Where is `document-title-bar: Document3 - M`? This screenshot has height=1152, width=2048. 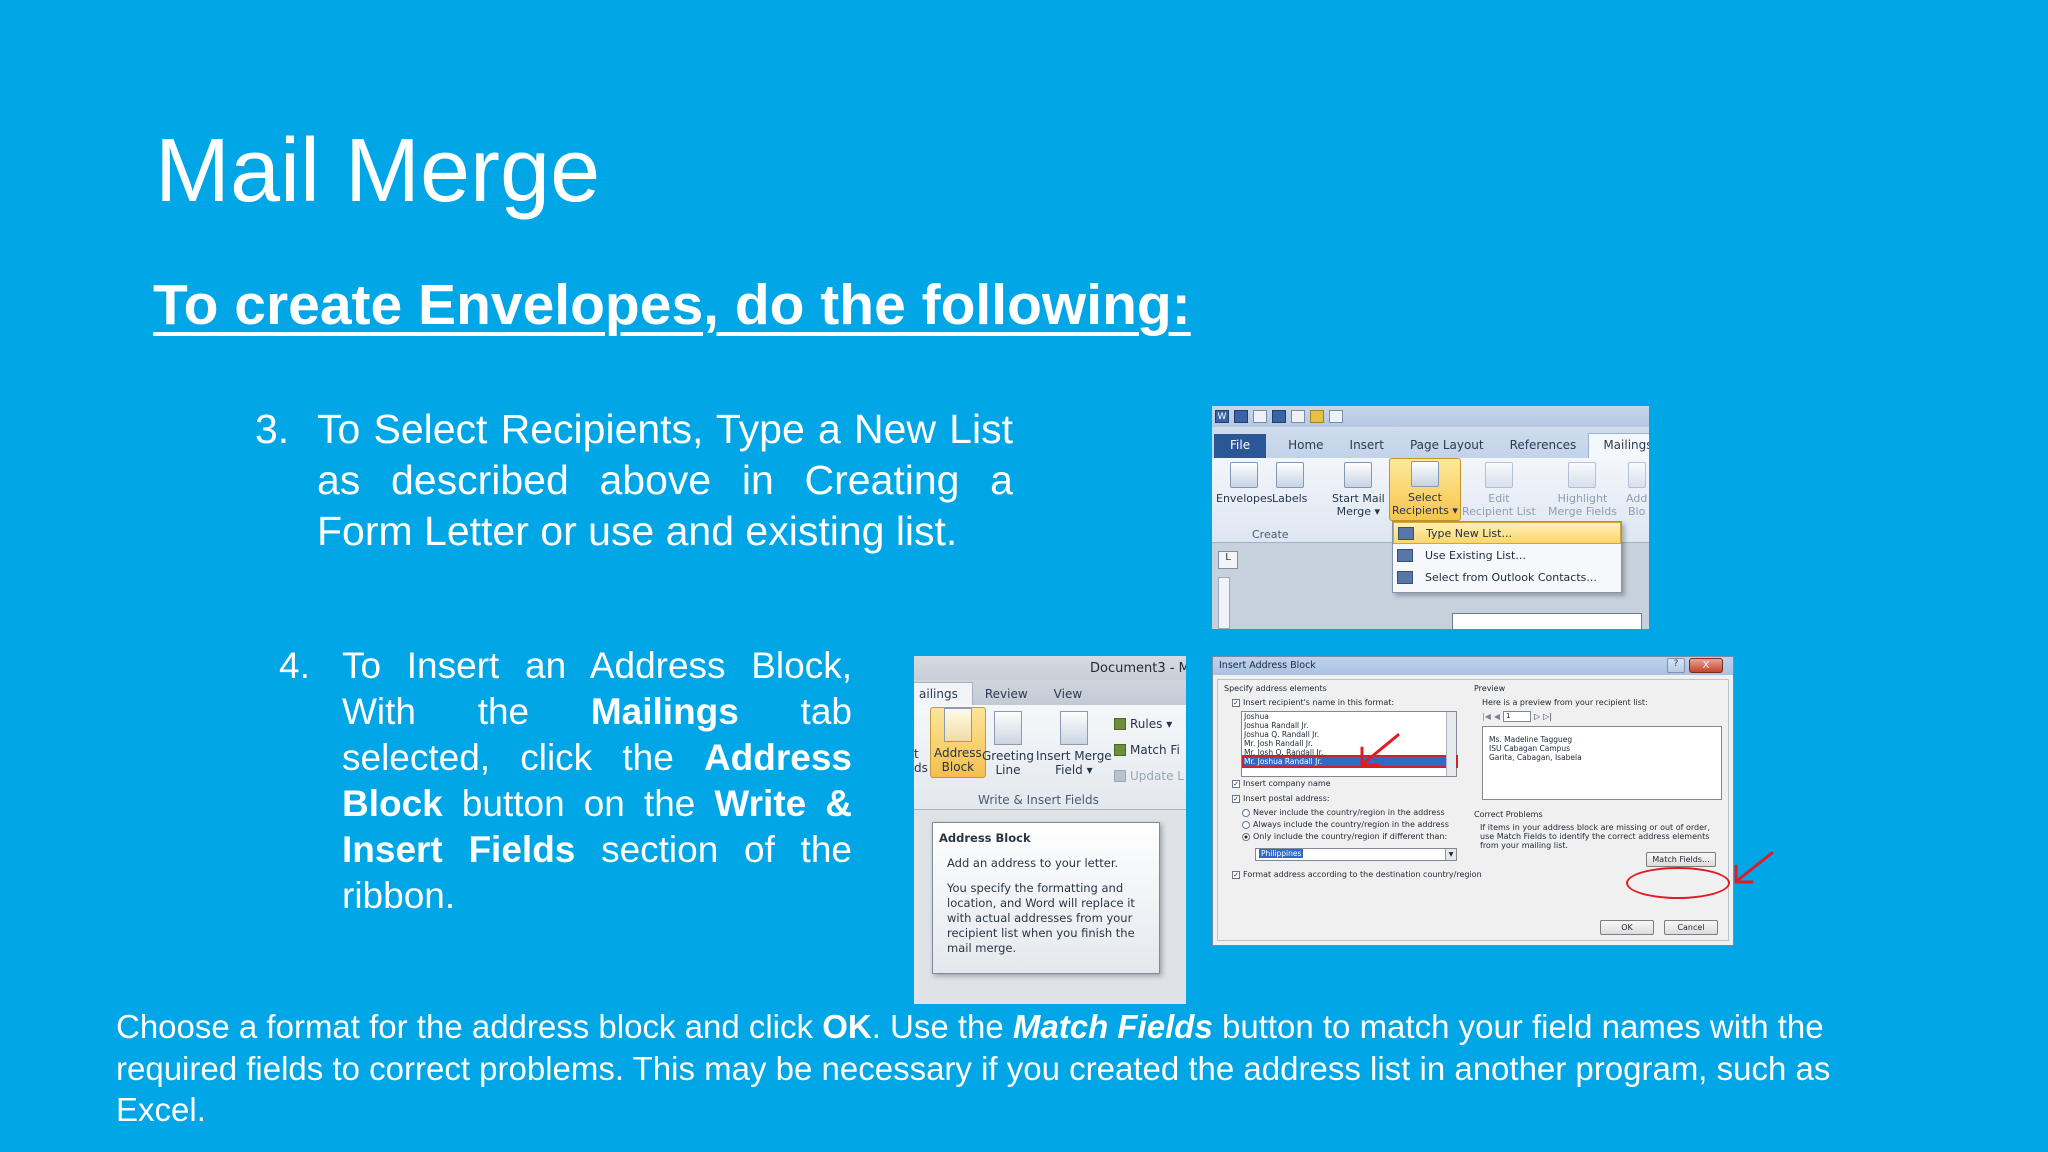 document-title-bar: Document3 - M is located at coordinates (1050, 668).